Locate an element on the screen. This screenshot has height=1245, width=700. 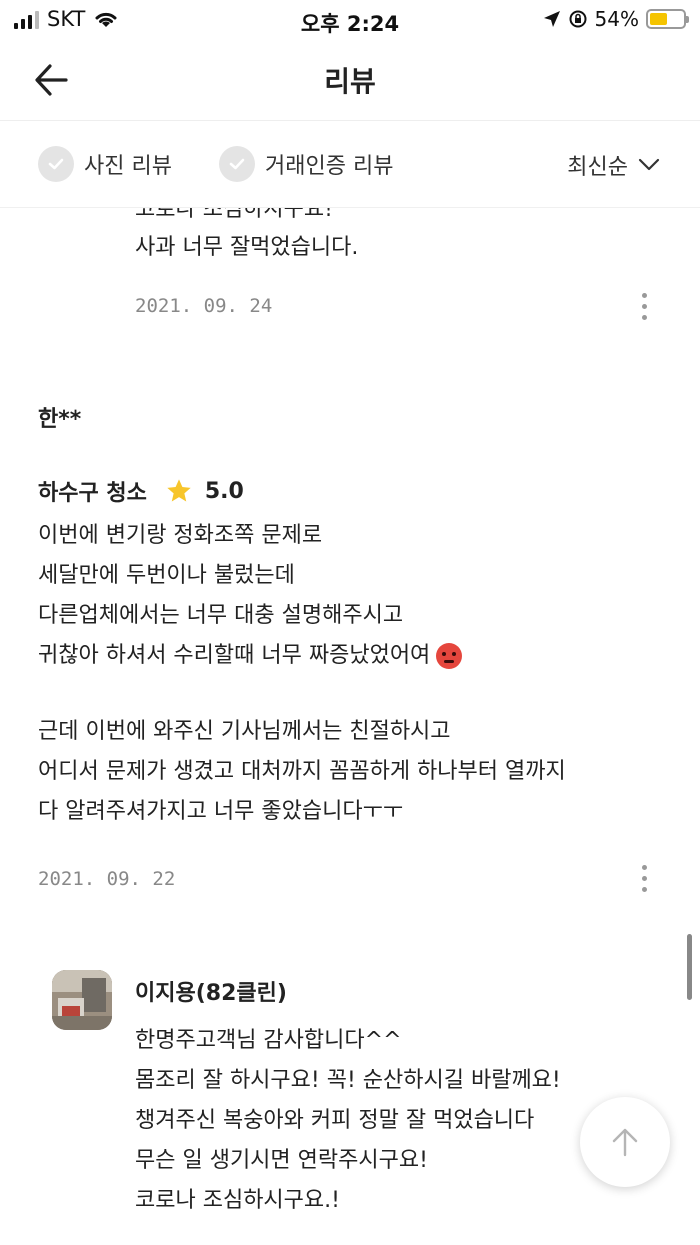
arrow-up-icon is located at coordinates (625, 1142).